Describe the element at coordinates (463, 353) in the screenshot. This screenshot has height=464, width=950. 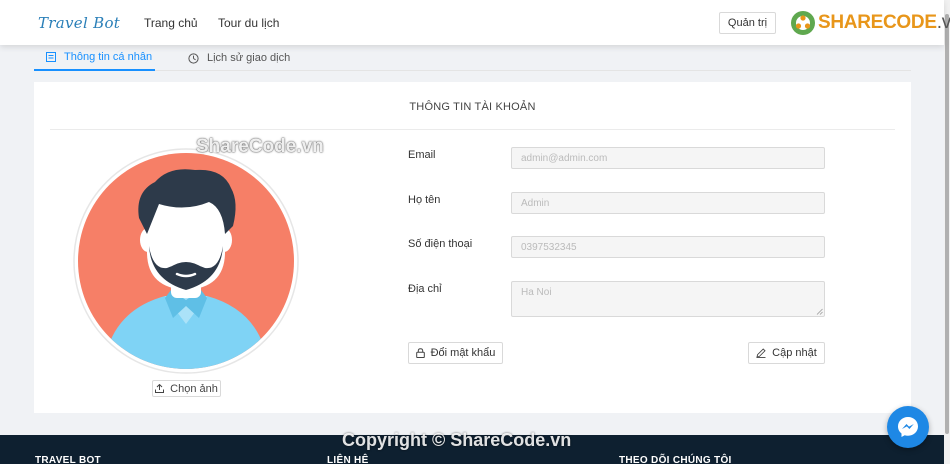
I see `change-password-label: Đổi mật khẩu` at that location.